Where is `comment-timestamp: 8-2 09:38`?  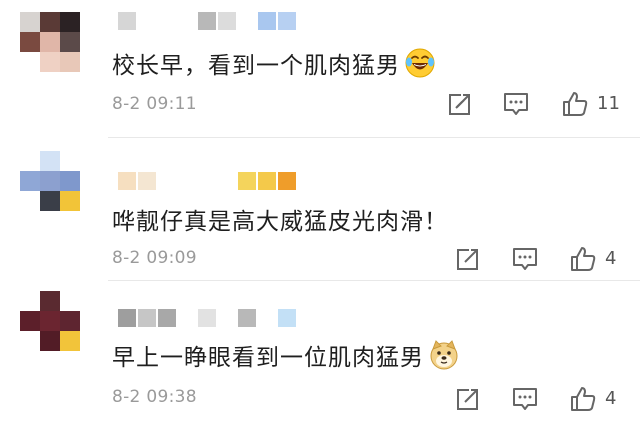 comment-timestamp: 8-2 09:38 is located at coordinates (154, 397).